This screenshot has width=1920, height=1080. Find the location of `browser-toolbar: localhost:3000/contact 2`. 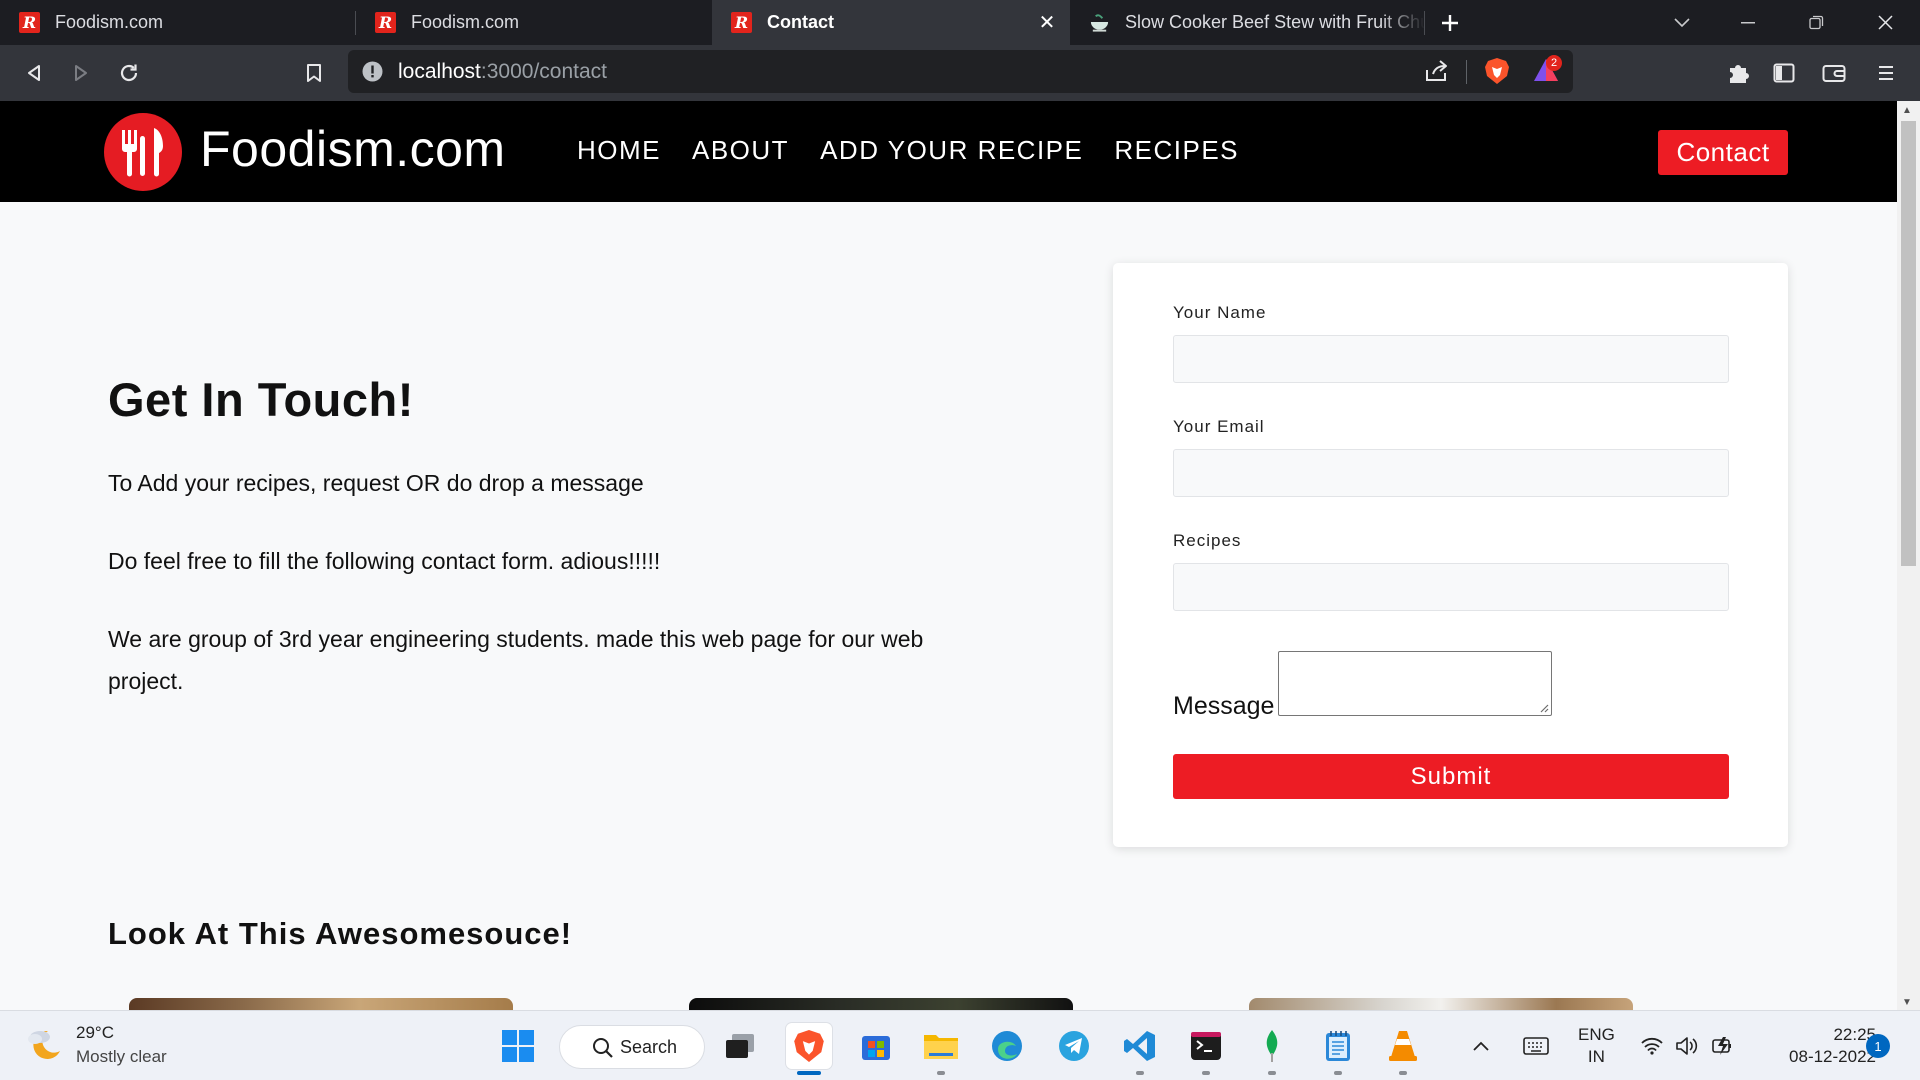

browser-toolbar: localhost:3000/contact 2 is located at coordinates (960, 73).